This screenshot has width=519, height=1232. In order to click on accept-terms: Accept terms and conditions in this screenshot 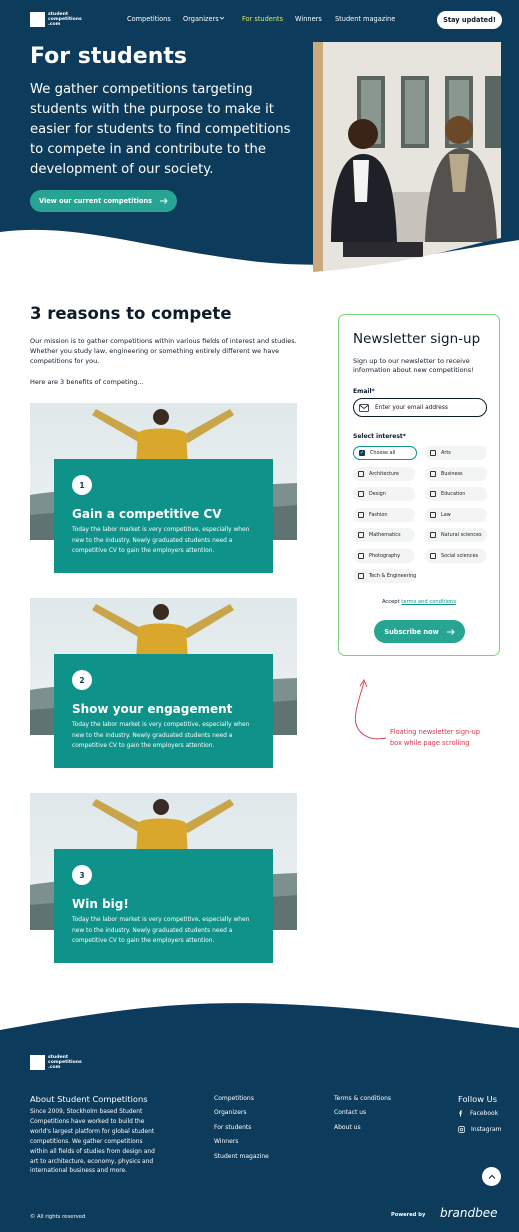, I will do `click(419, 602)`.